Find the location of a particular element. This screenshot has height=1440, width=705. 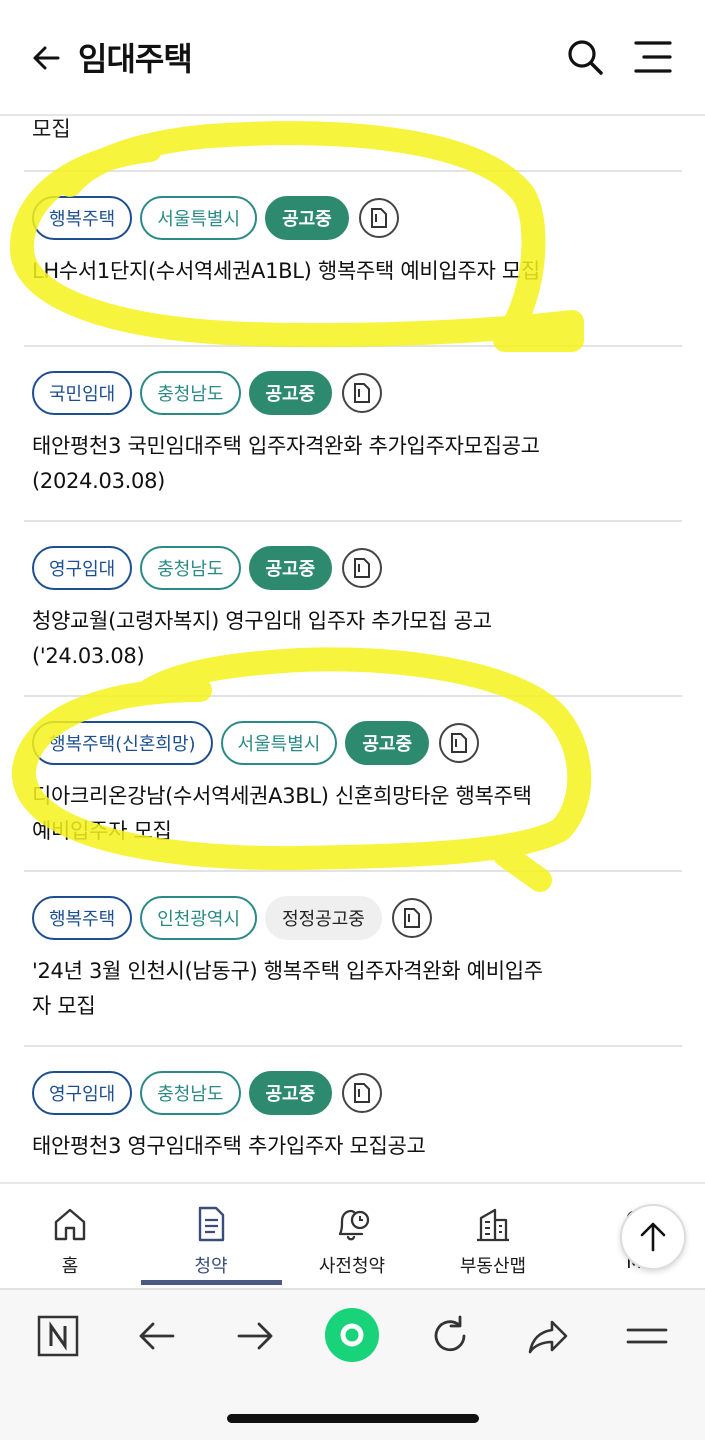

refresh-icon is located at coordinates (450, 1336).